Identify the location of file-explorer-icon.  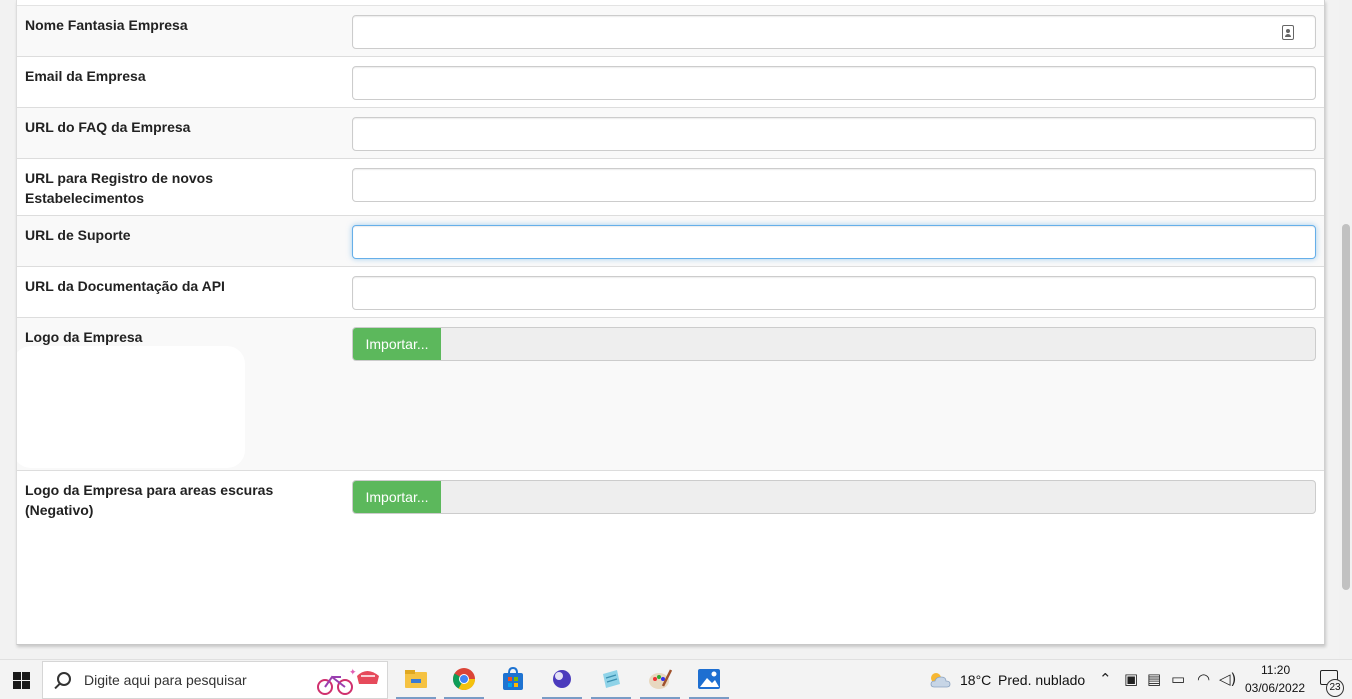
(416, 679).